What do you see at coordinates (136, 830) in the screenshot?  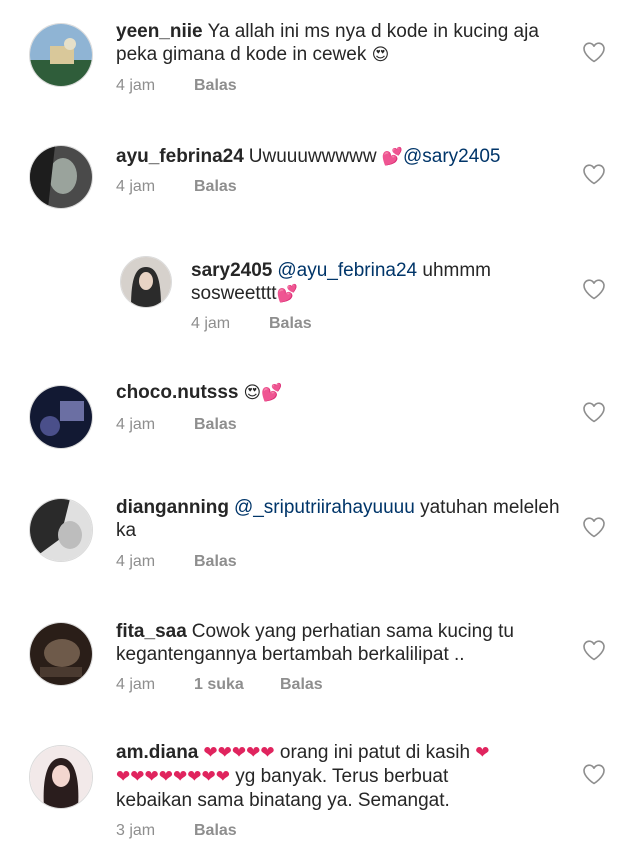 I see `comment-time: 3 jam` at bounding box center [136, 830].